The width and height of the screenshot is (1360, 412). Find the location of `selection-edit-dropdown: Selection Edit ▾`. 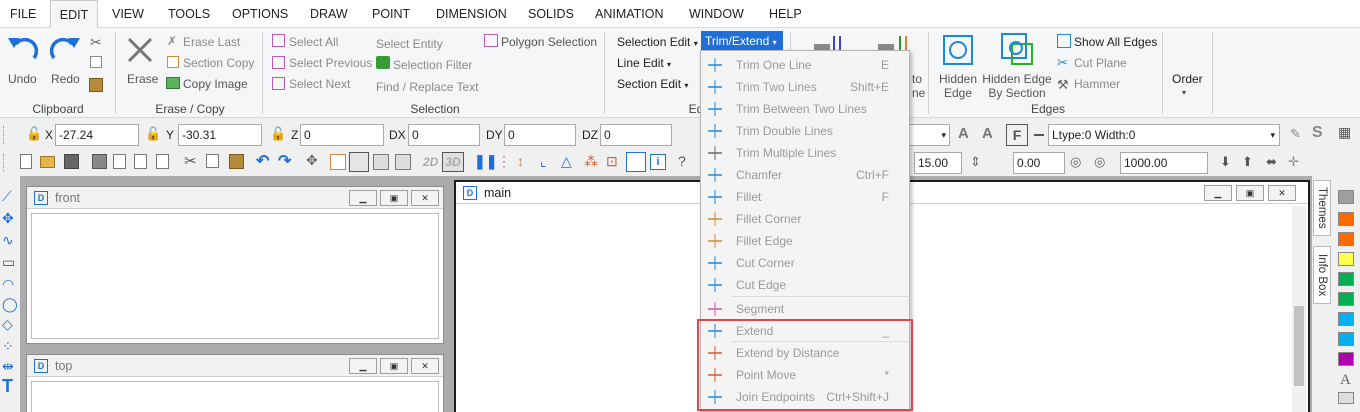

selection-edit-dropdown: Selection Edit ▾ is located at coordinates (657, 42).